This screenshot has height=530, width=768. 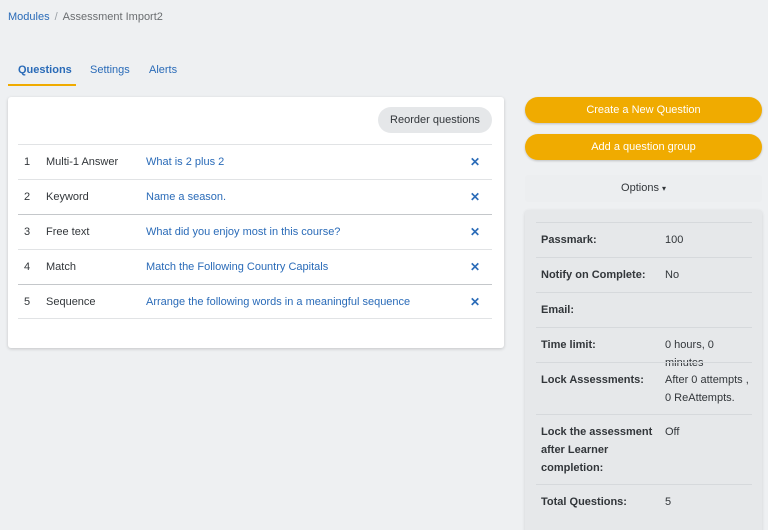 I want to click on caret-down-icon: ▾, so click(x=663, y=188).